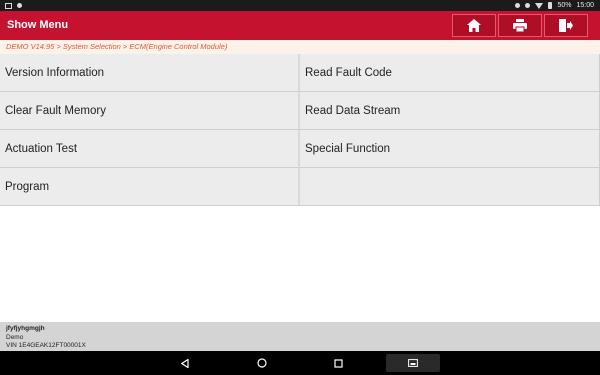 This screenshot has height=375, width=600. I want to click on screenshot-icon, so click(413, 363).